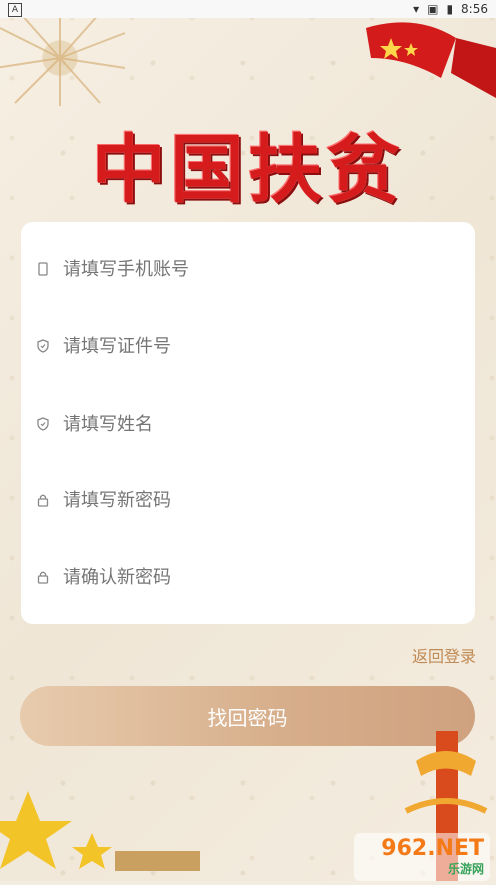  I want to click on watermark: 962.NET 乐游网, so click(422, 857).